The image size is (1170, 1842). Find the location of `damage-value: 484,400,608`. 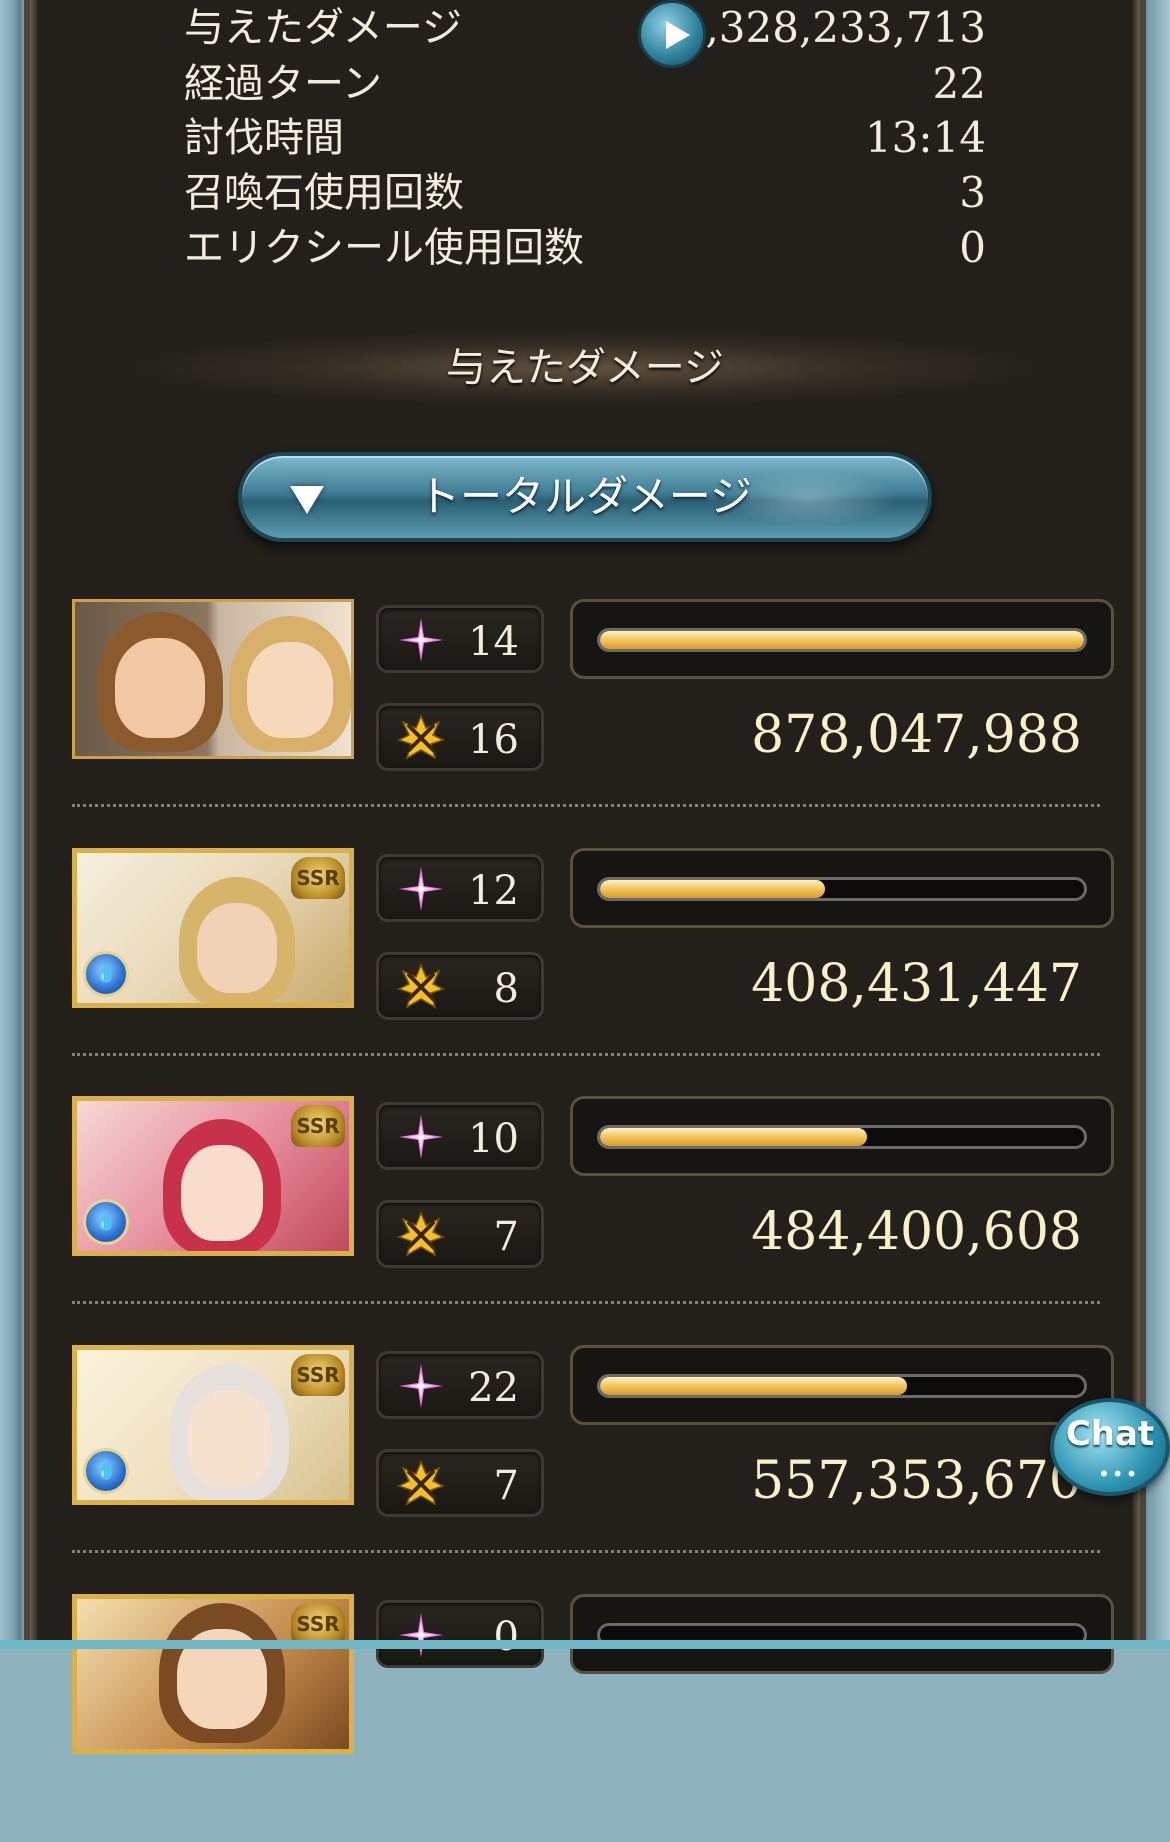

damage-value: 484,400,608 is located at coordinates (916, 1232).